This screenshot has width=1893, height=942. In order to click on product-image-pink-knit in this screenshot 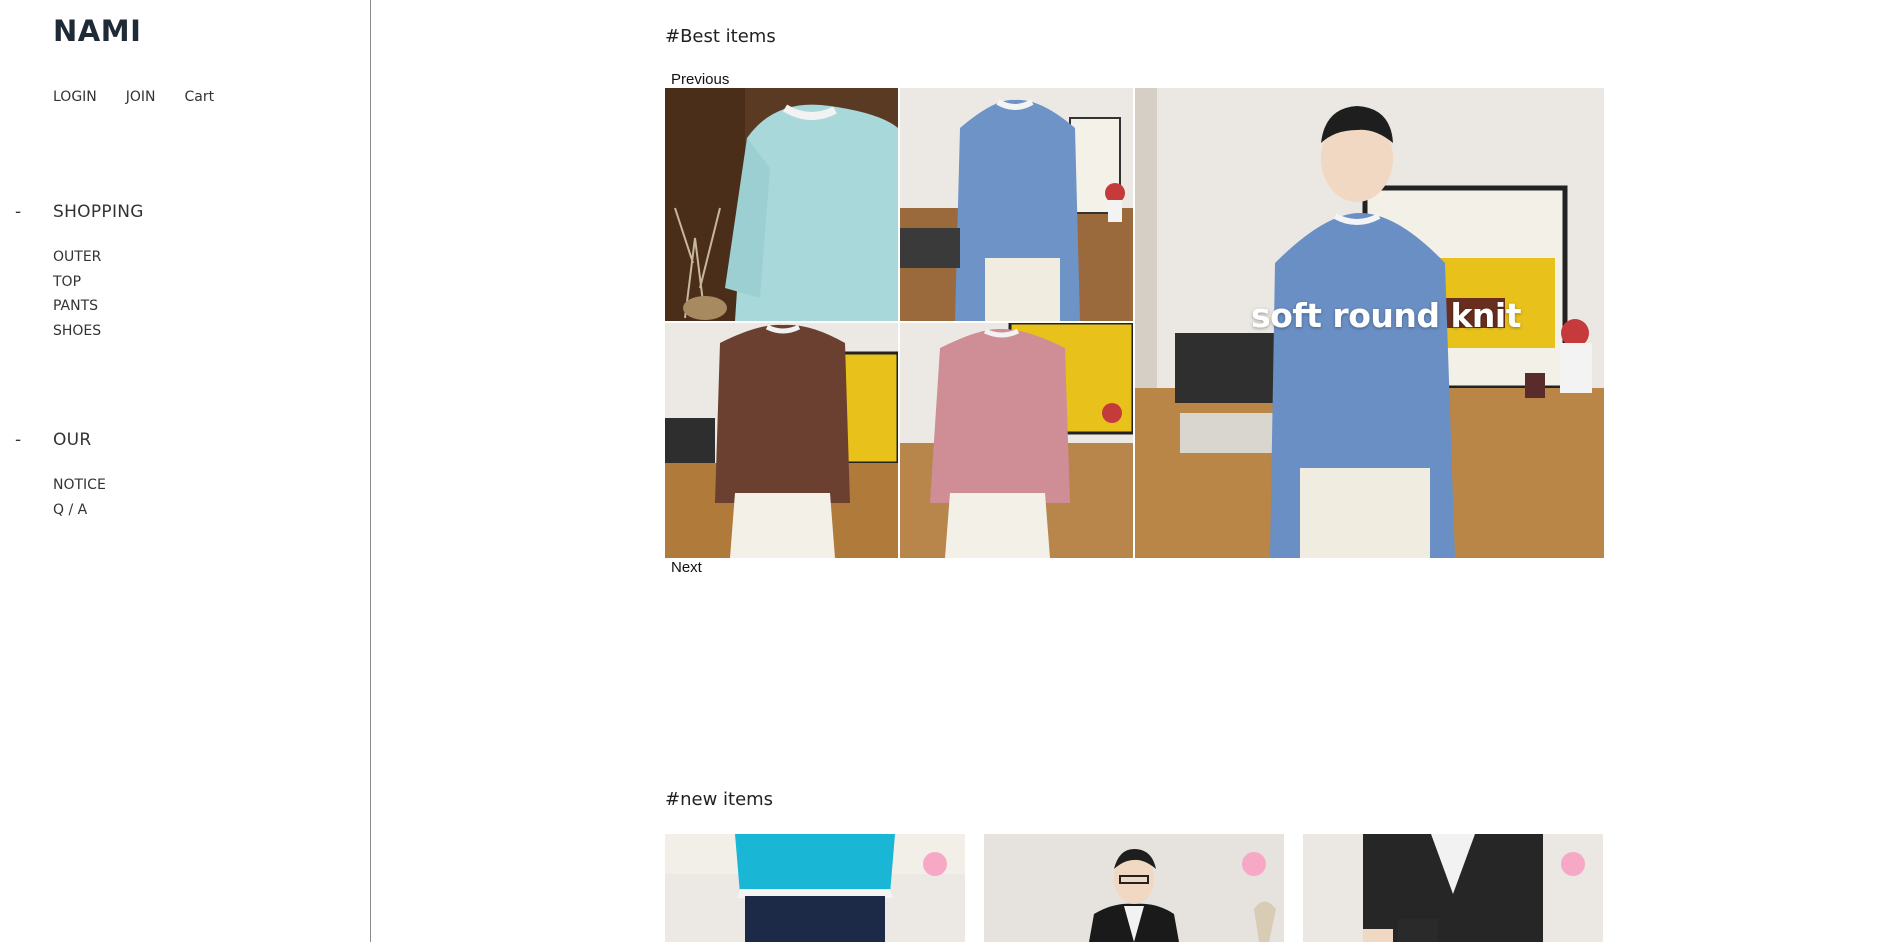, I will do `click(1016, 440)`.